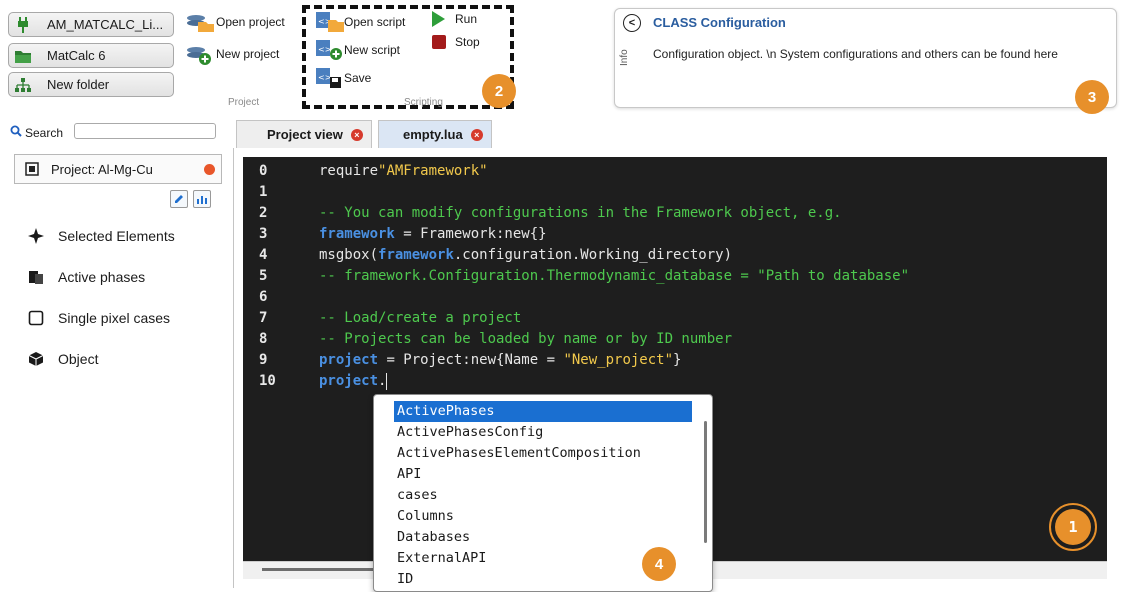 The image size is (1121, 592). I want to click on search-input, so click(145, 131).